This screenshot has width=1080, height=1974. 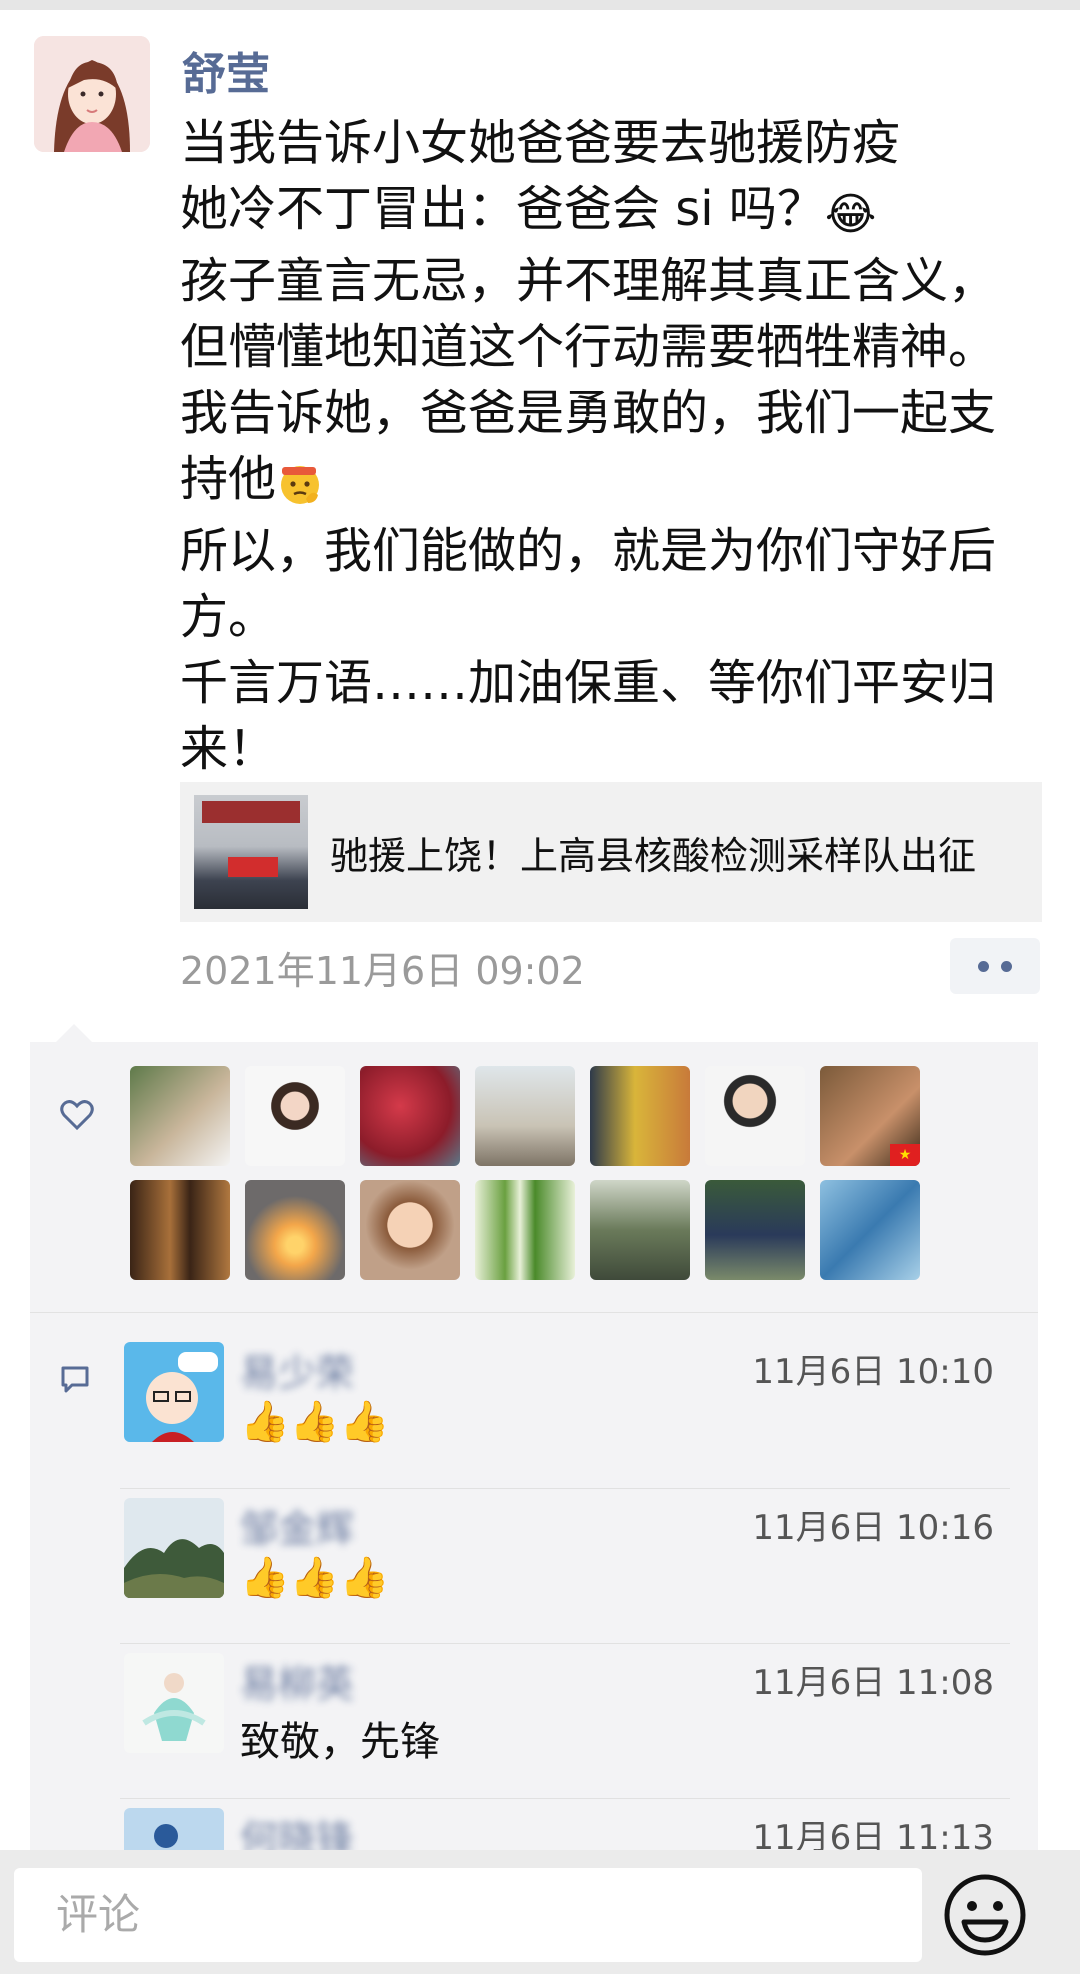 I want to click on author-avatar, so click(x=92, y=94).